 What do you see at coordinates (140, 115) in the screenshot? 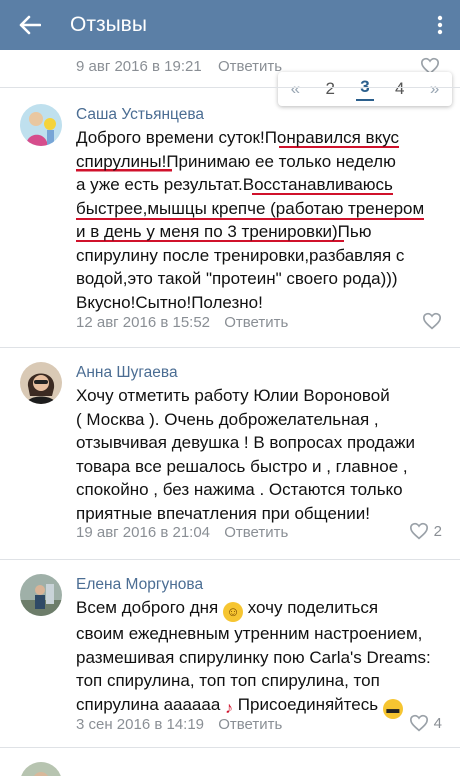
I see `comment-author: Саша Устьянцева` at bounding box center [140, 115].